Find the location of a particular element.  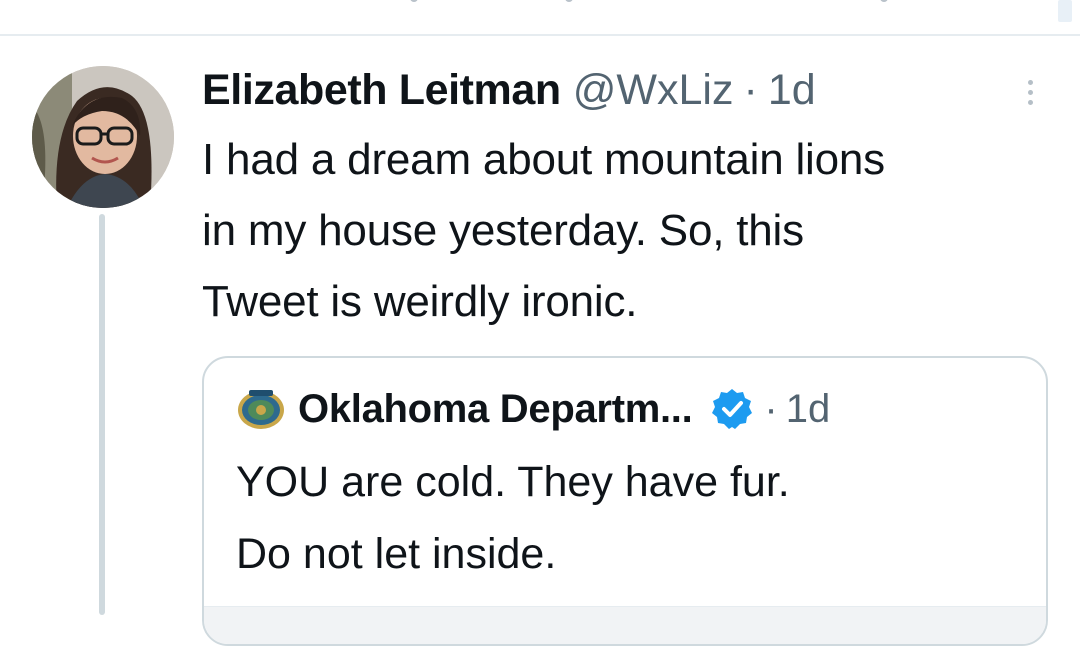

tweet-text-line: I had a dream about mountain lions is located at coordinates (543, 159).